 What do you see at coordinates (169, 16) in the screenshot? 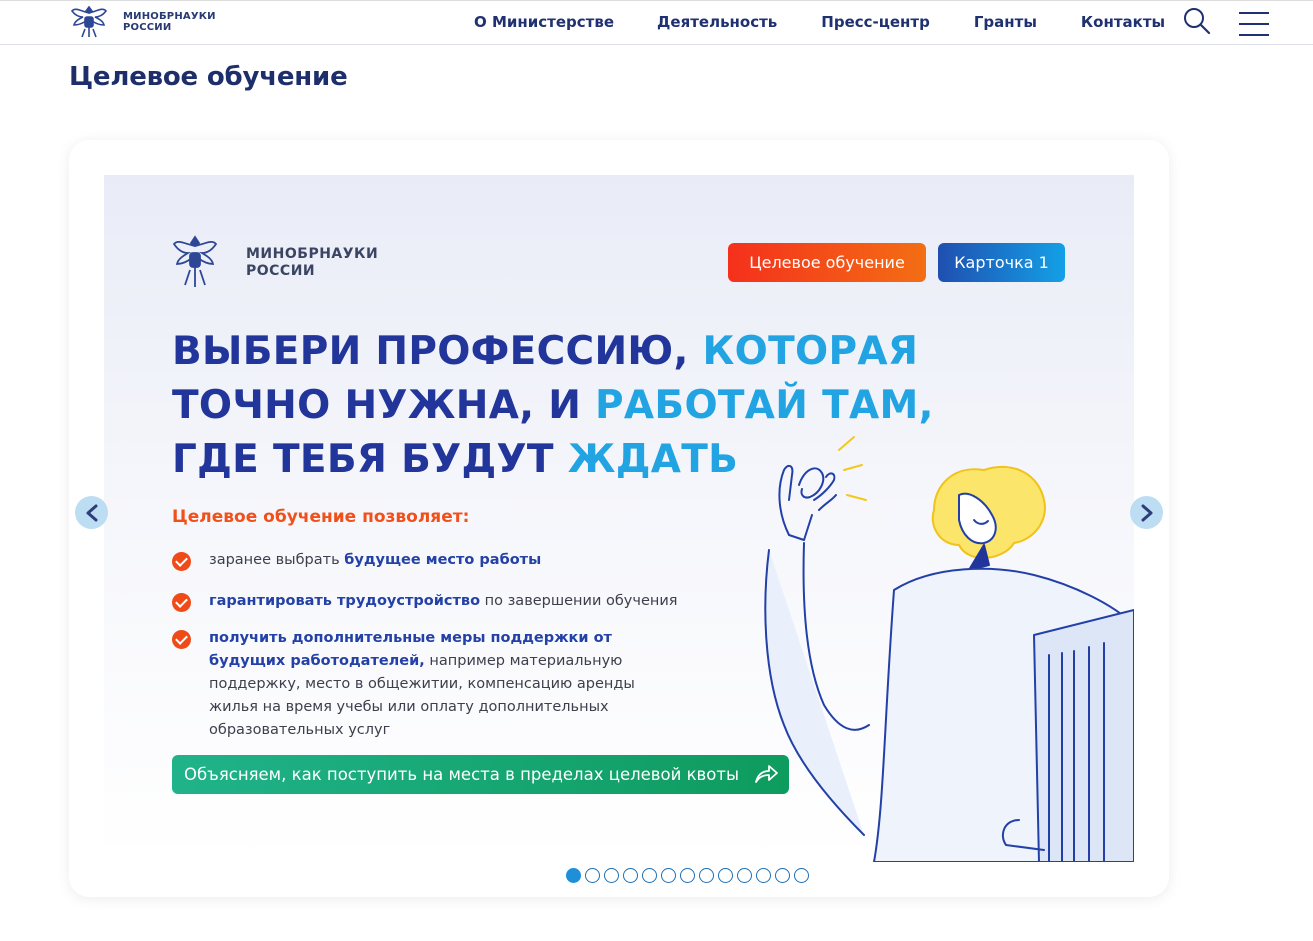
I see `logo-line-1: МИНОБРНАУКИ` at bounding box center [169, 16].